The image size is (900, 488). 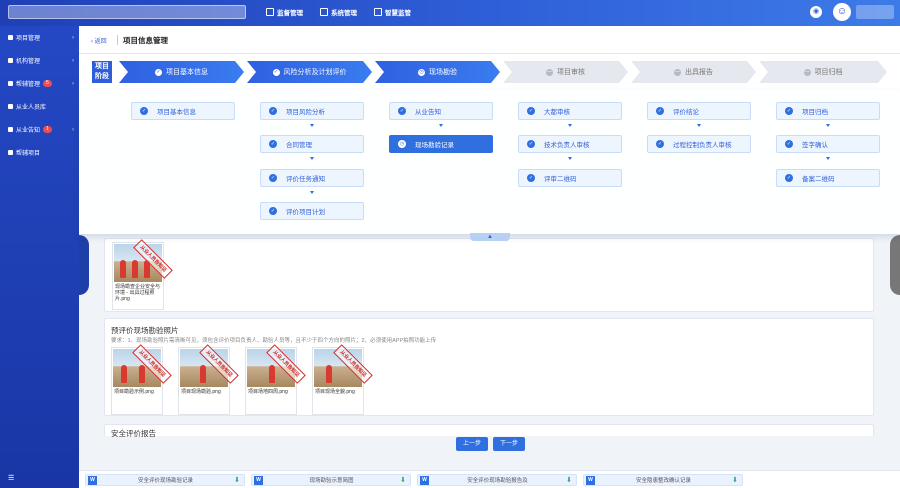 I want to click on nav-smart: 智慧监管, so click(x=392, y=12).